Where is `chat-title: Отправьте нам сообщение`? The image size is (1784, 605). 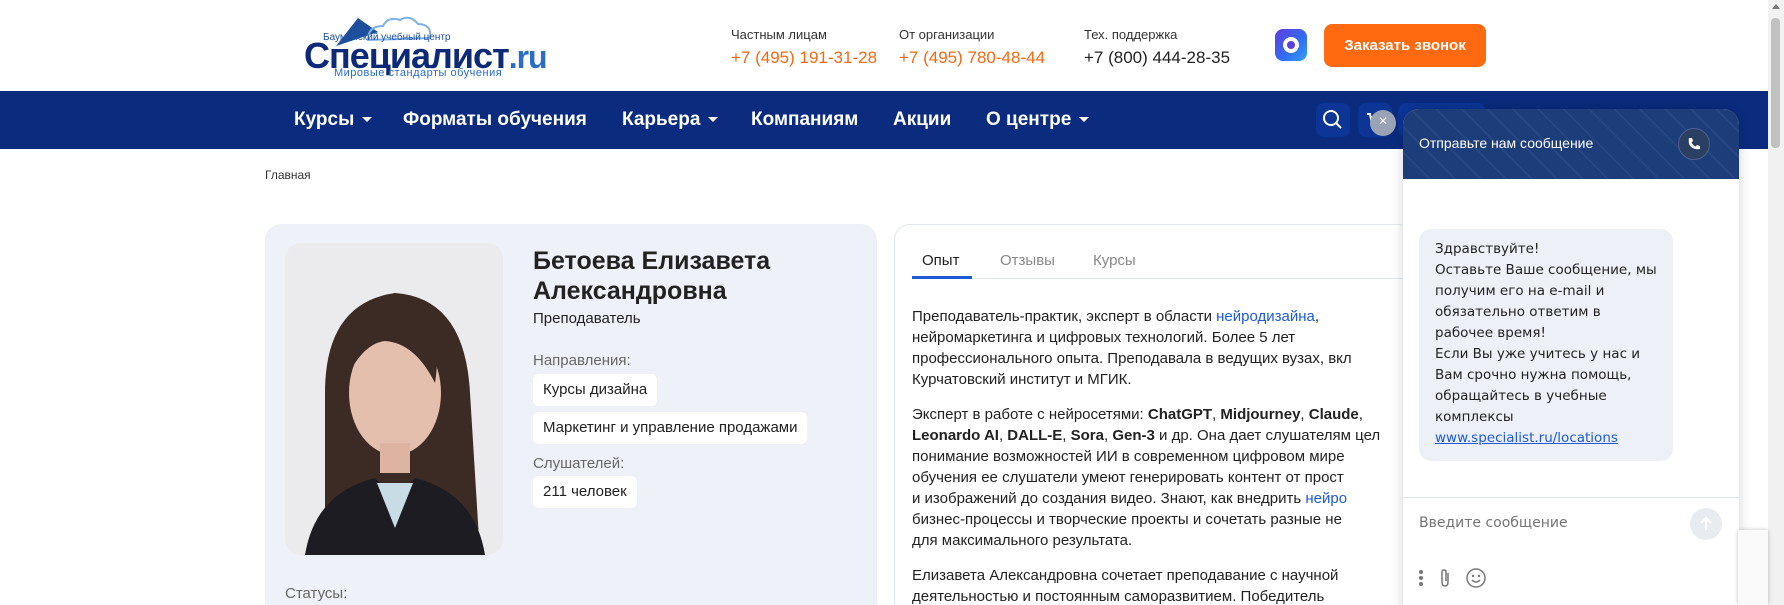
chat-title: Отправьте нам сообщение is located at coordinates (1506, 143).